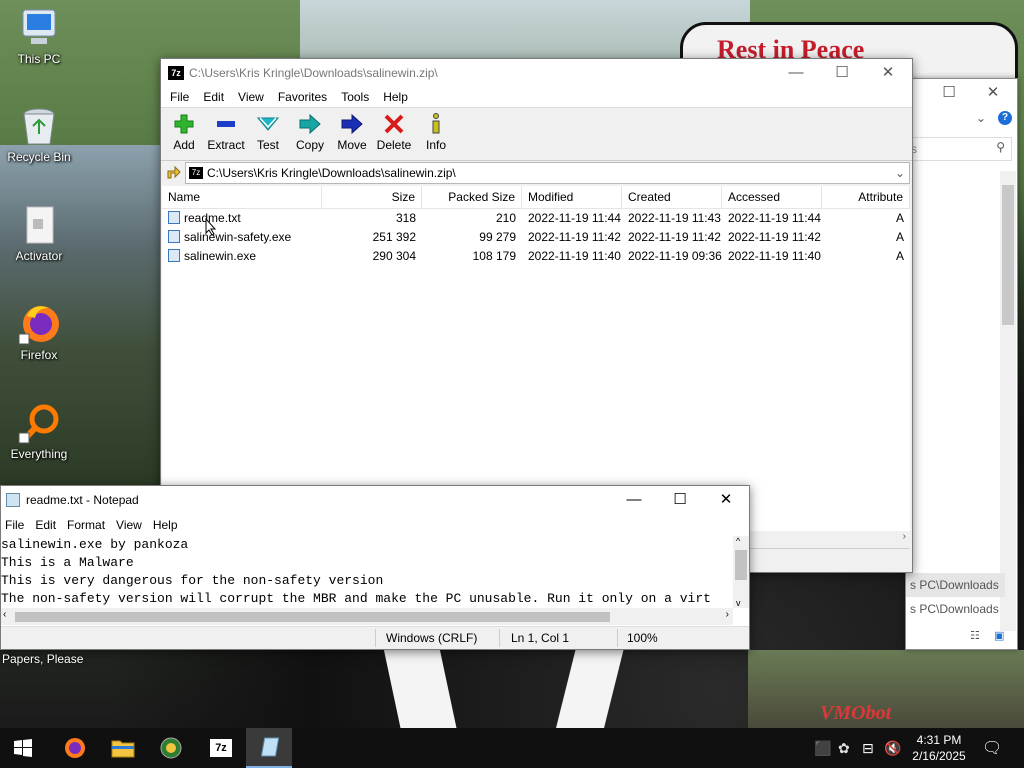 This screenshot has height=768, width=1024. Describe the element at coordinates (738, 541) in the screenshot. I see `scroll-up-arrow-icon: ^` at that location.